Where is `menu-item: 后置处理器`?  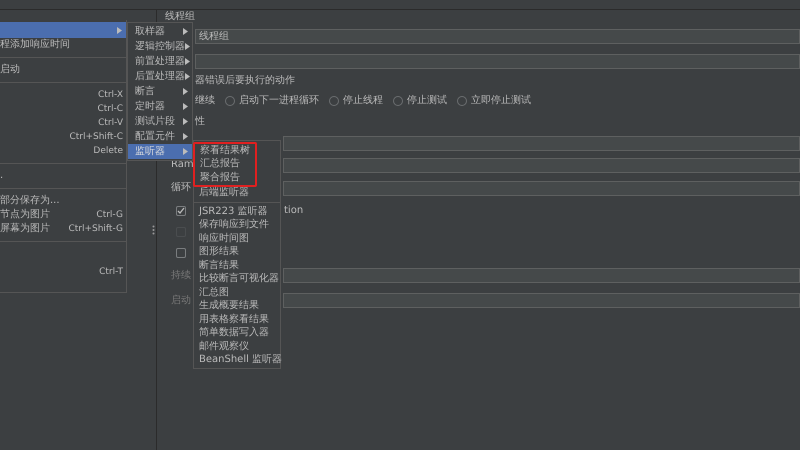
menu-item: 后置处理器 is located at coordinates (160, 76).